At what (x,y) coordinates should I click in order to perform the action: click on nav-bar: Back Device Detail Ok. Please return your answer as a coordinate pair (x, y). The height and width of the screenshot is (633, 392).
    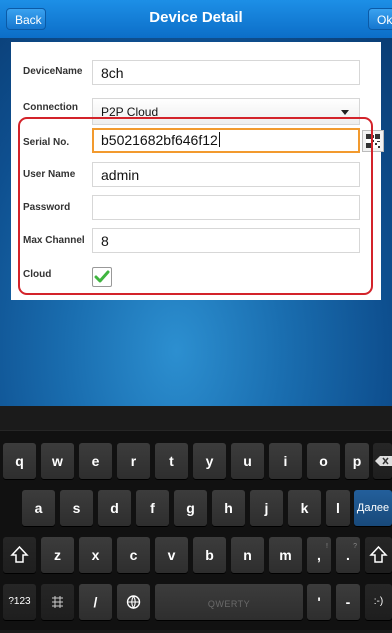
    Looking at the image, I should click on (196, 19).